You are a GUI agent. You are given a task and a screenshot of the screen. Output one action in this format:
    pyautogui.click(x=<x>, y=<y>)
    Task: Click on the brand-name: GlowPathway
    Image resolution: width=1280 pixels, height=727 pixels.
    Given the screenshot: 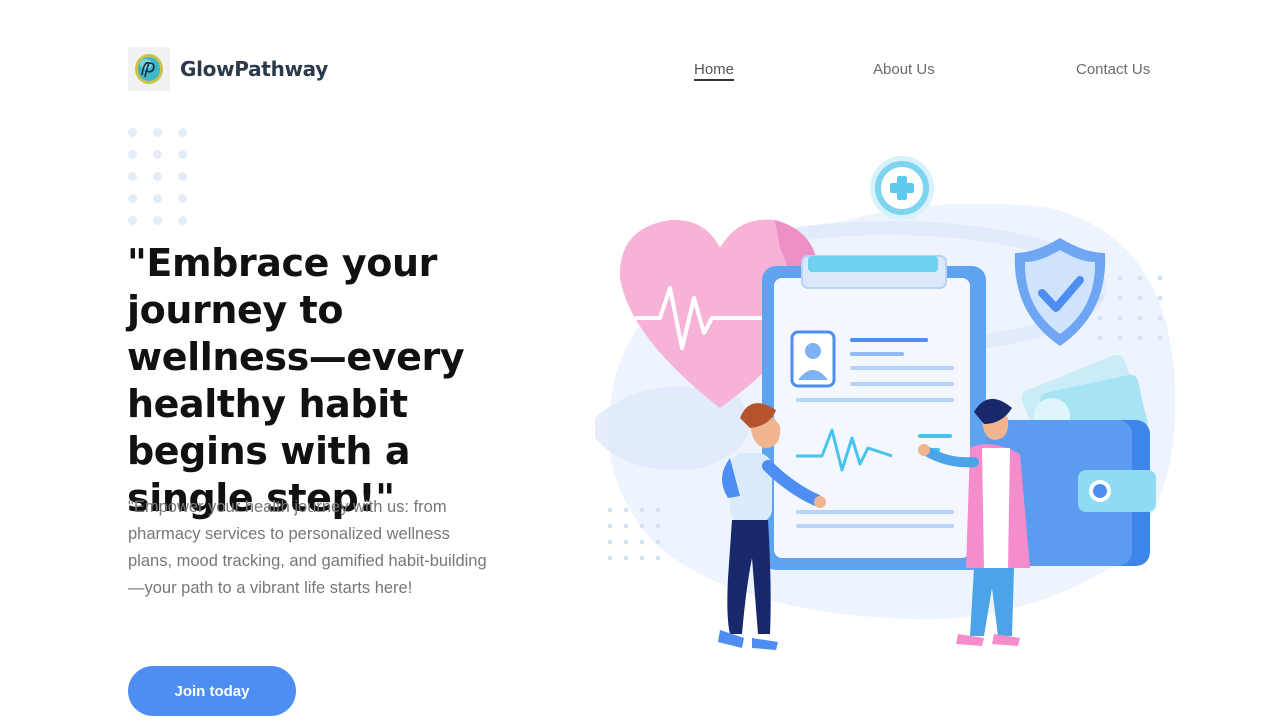 What is the action you would take?
    pyautogui.click(x=254, y=69)
    